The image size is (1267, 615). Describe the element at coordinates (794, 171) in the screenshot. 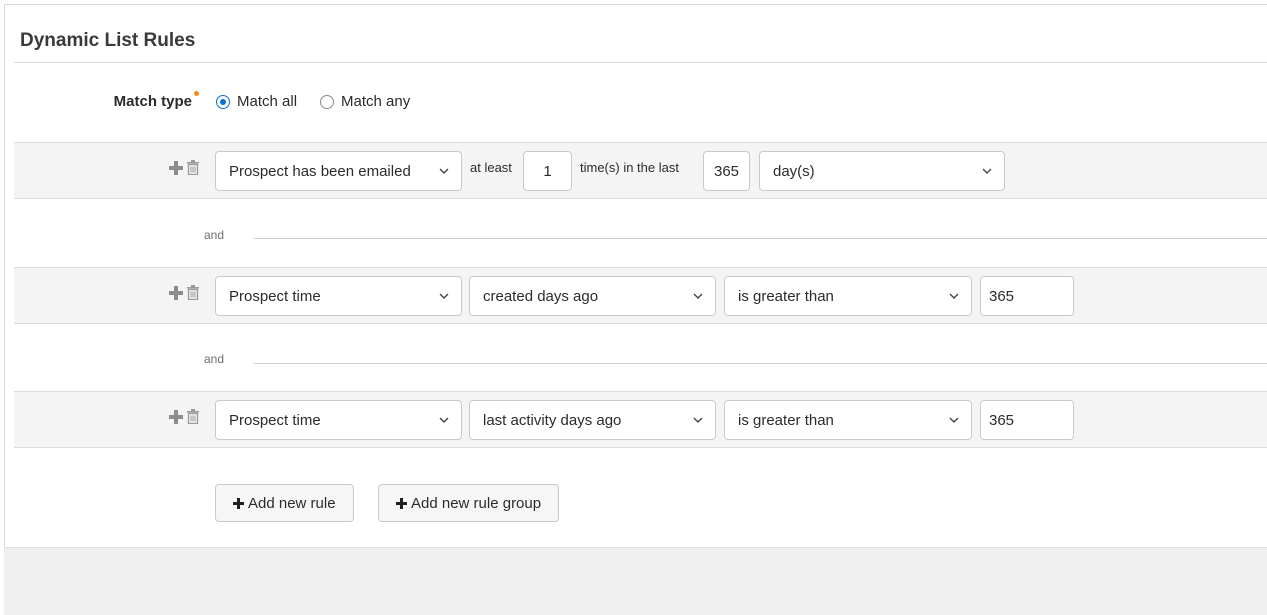

I see `rule-1-unit-value: day(s)` at that location.